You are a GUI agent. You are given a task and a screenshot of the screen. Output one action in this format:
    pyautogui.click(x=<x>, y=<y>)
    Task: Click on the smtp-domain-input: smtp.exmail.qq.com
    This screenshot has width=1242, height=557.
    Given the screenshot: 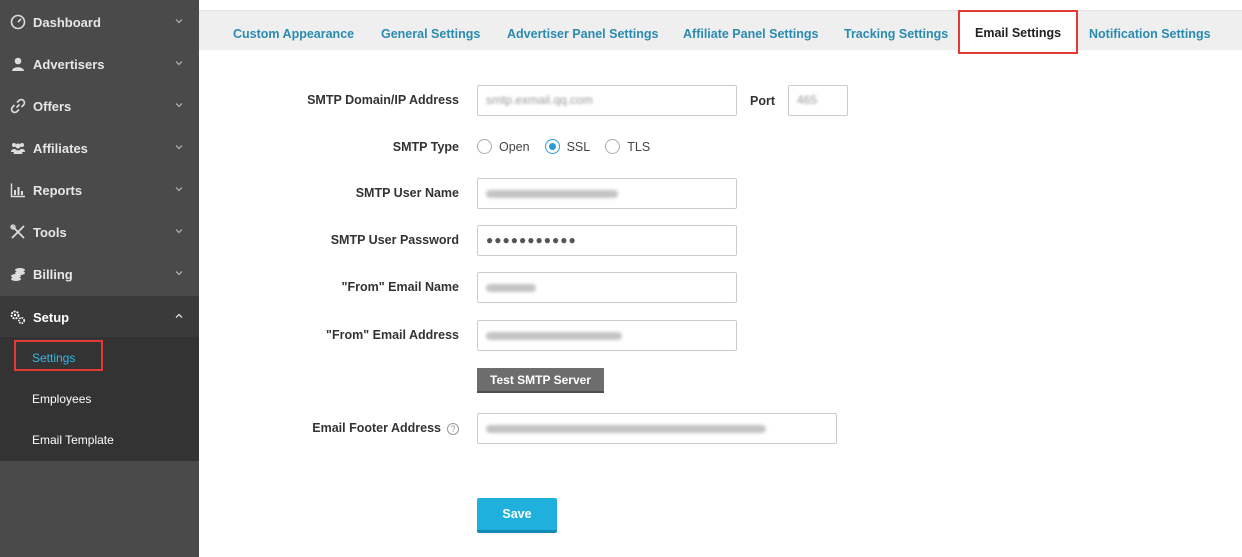 What is the action you would take?
    pyautogui.click(x=607, y=100)
    